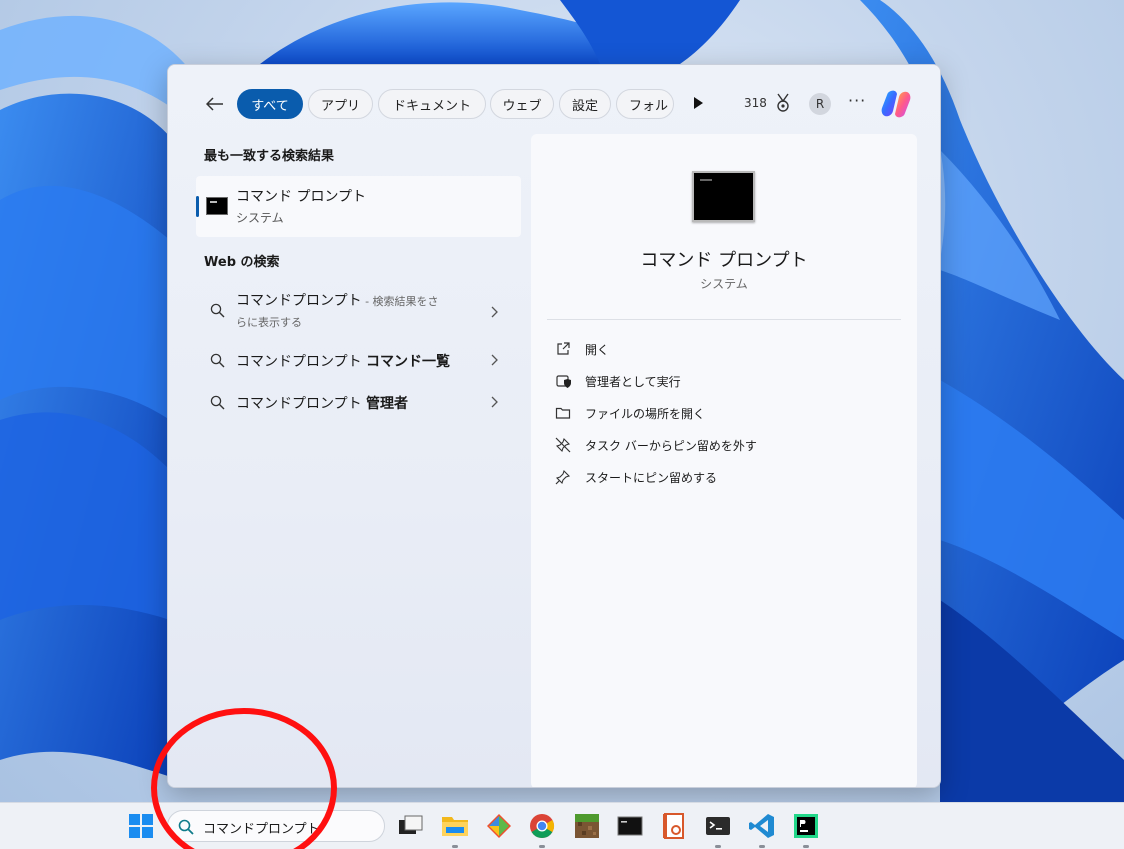 The height and width of the screenshot is (849, 1124). Describe the element at coordinates (358, 310) in the screenshot. I see `web-result-item: コマンドプロンプト - 検索結果をさ らに表示する` at that location.